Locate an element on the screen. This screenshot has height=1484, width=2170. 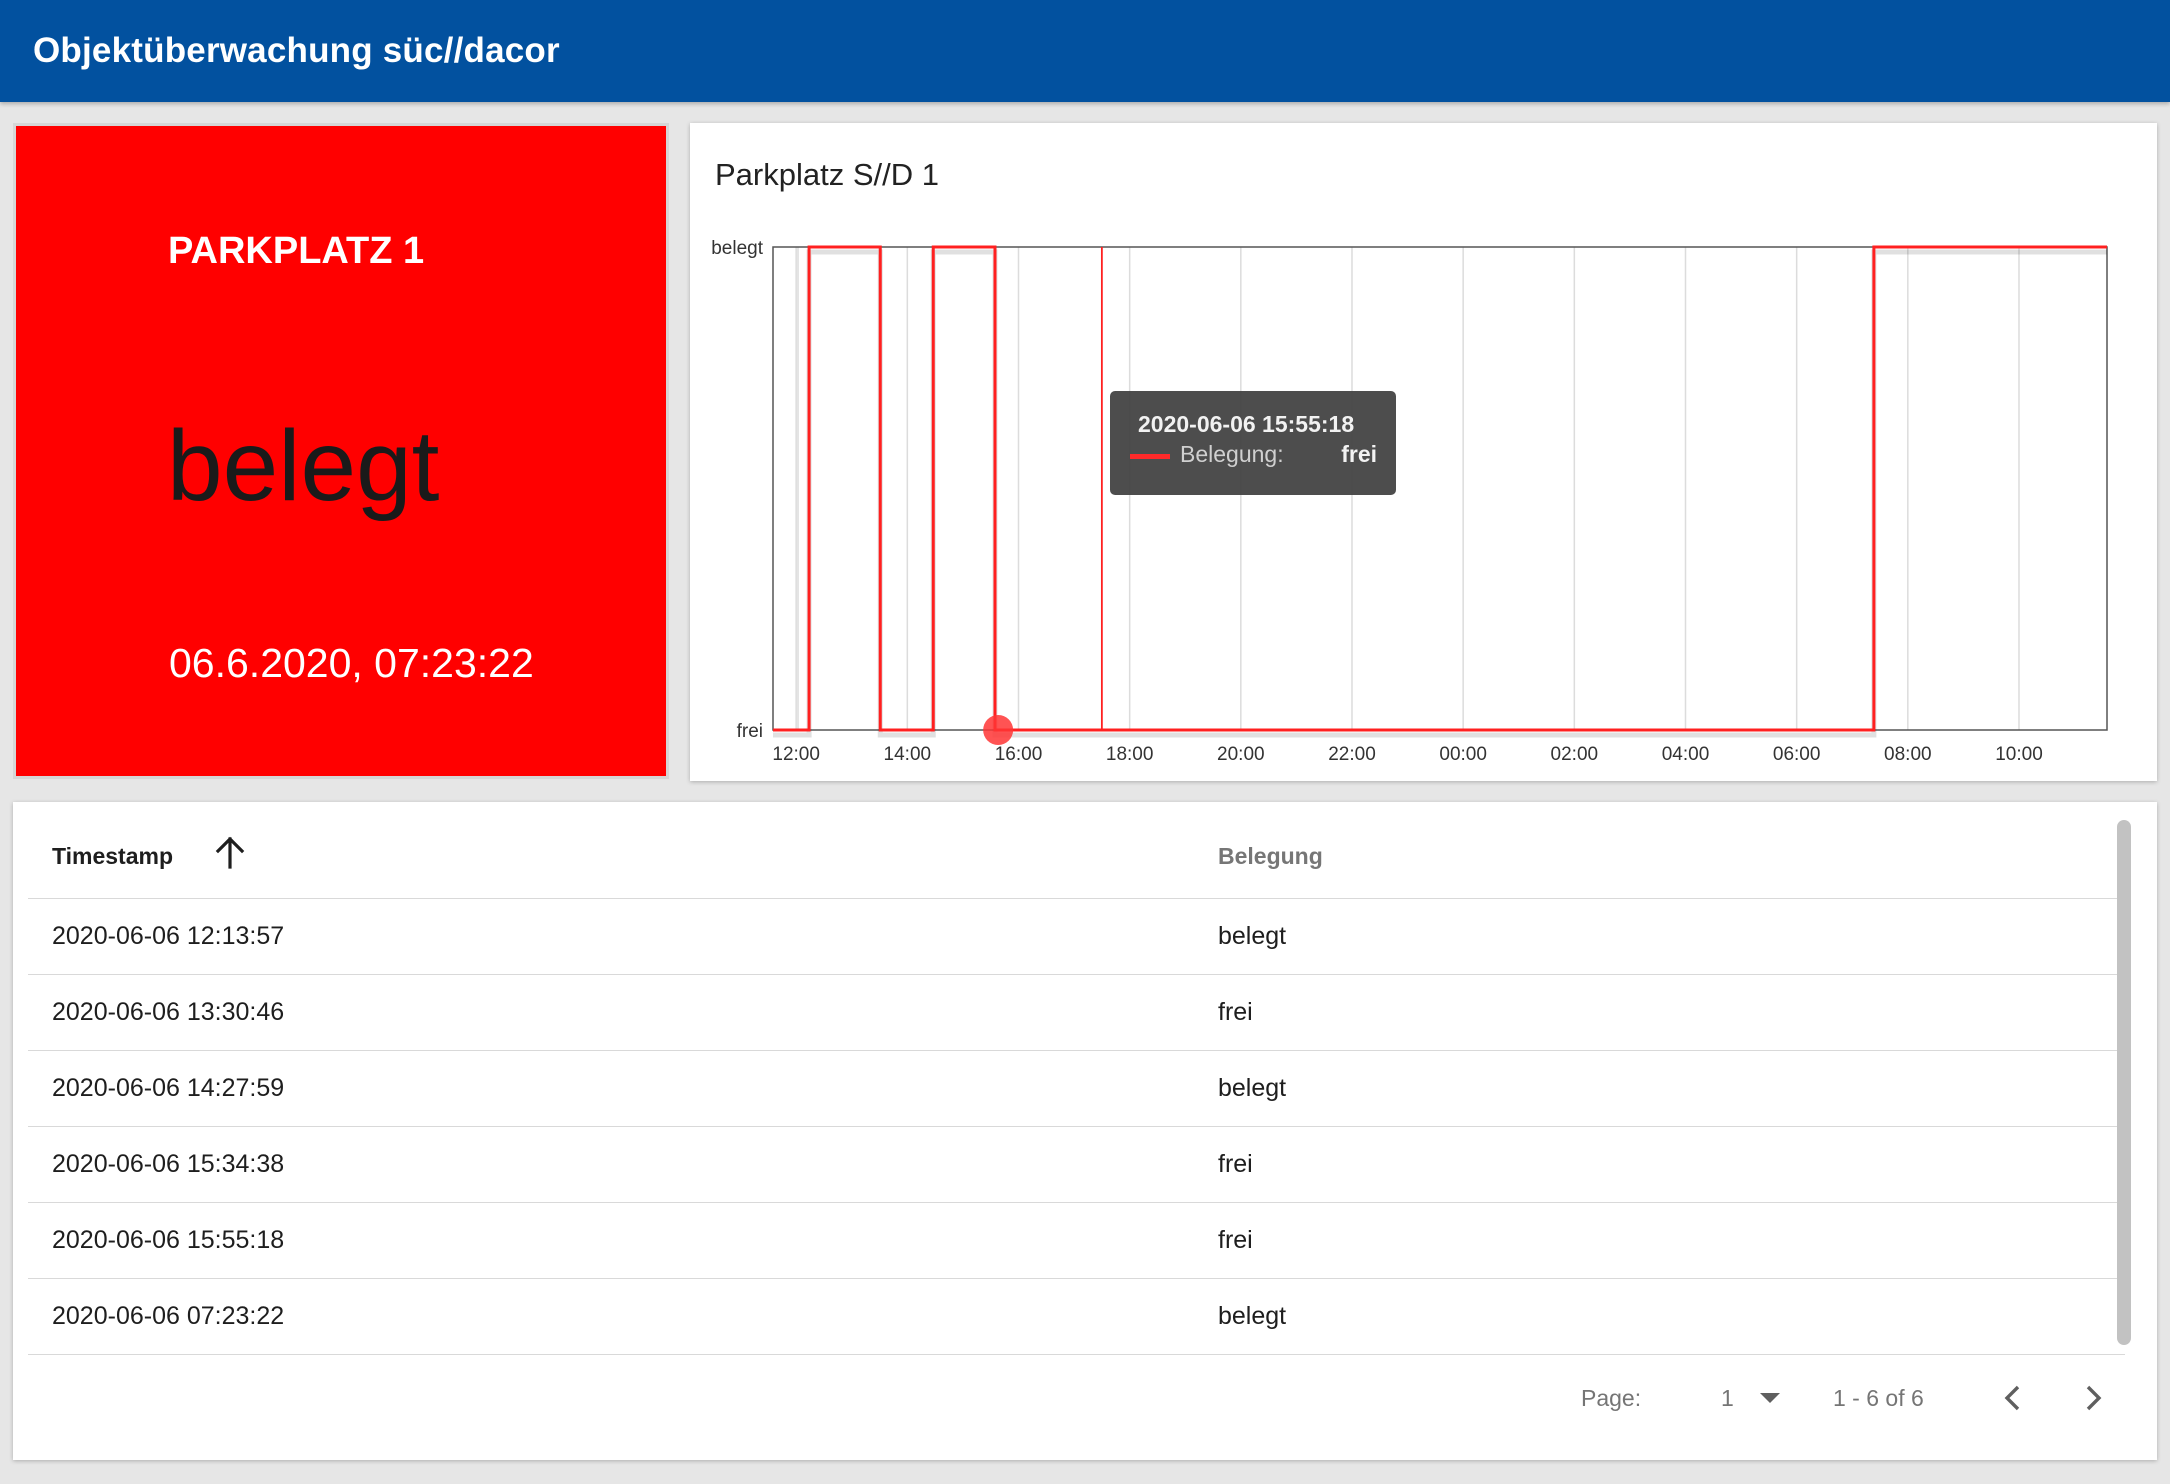
cell-timestamp: 2020-06-06 14:27:59 is located at coordinates (168, 1088).